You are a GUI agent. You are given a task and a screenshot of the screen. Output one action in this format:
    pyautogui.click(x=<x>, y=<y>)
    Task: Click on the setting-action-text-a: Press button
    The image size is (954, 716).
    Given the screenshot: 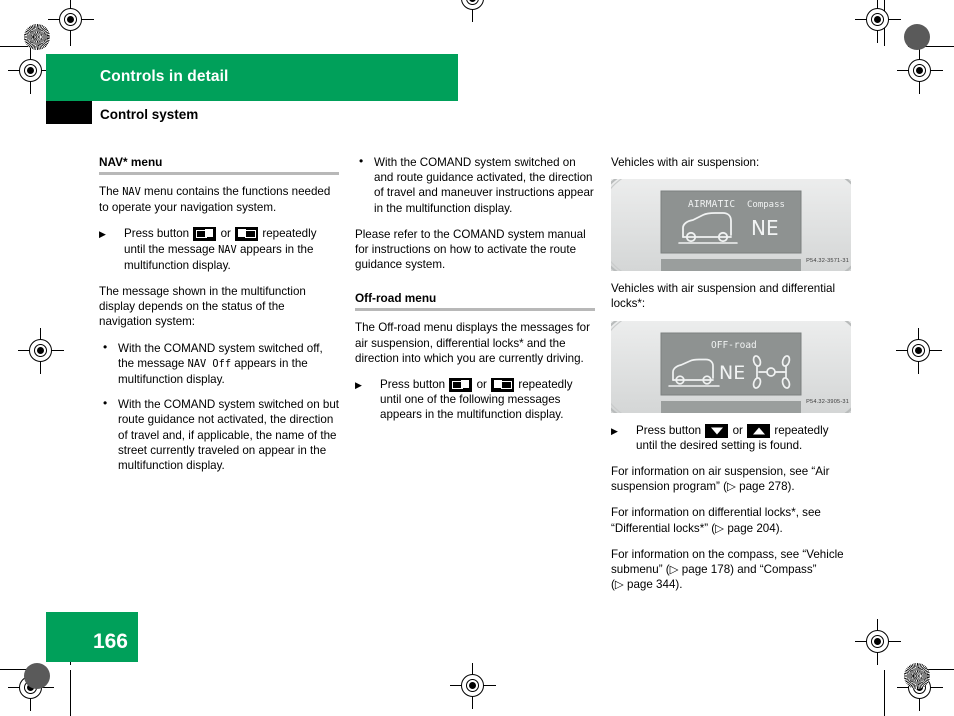 What is the action you would take?
    pyautogui.click(x=669, y=430)
    